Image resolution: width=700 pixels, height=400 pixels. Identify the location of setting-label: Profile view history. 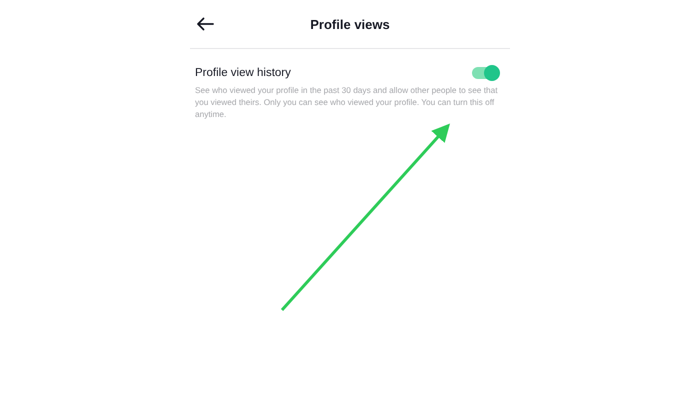
(243, 73).